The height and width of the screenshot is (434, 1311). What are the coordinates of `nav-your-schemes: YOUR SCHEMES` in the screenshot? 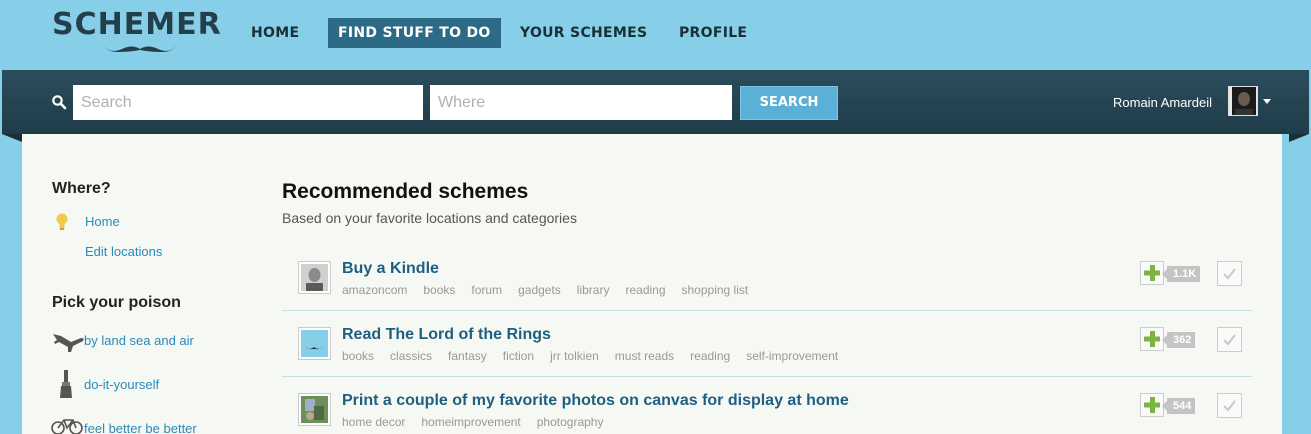 It's located at (583, 33).